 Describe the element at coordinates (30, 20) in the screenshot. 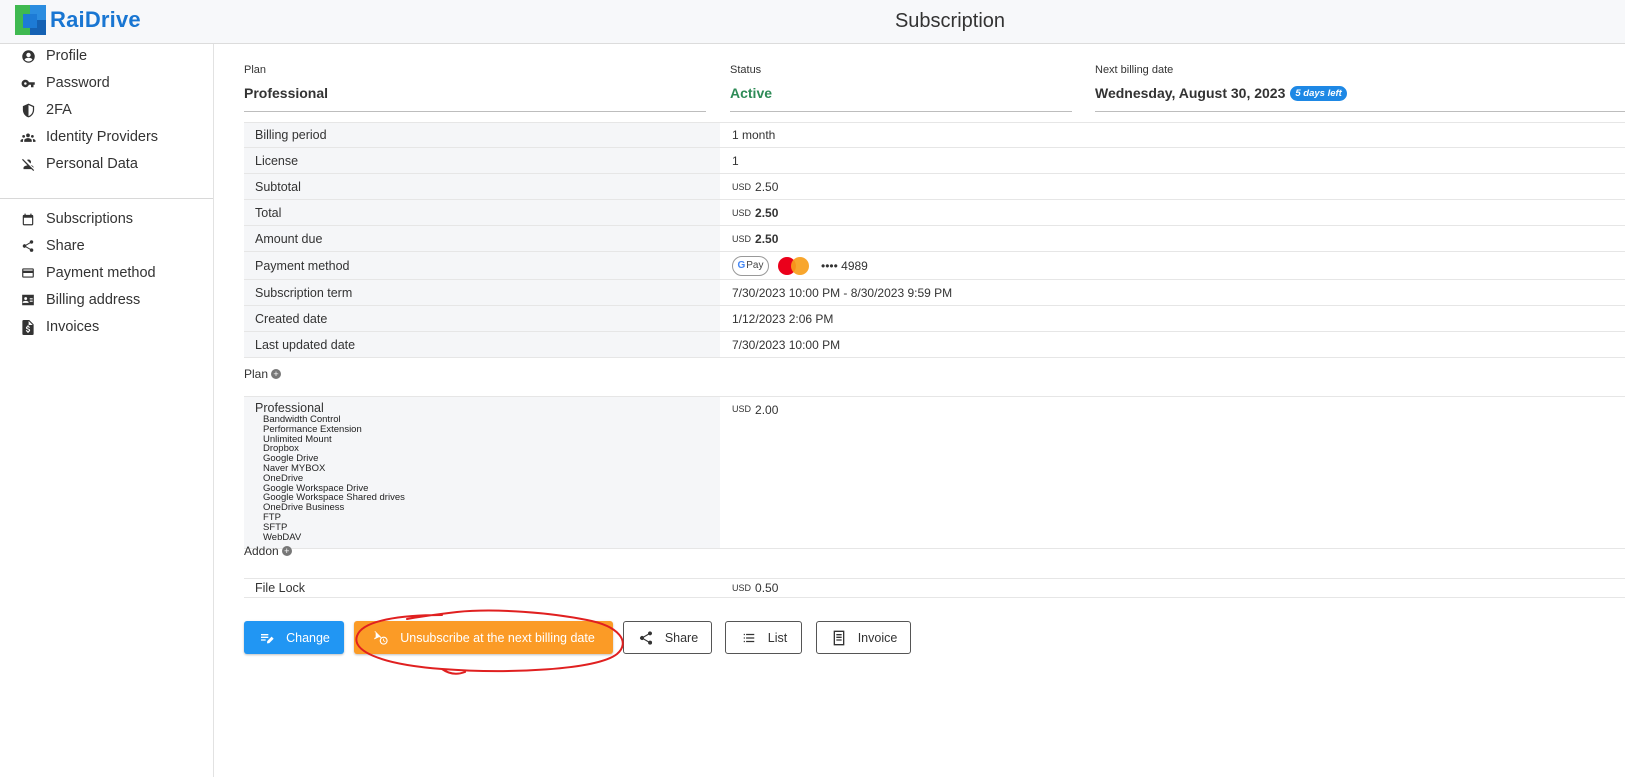

I see `raidrive-logo-icon` at that location.